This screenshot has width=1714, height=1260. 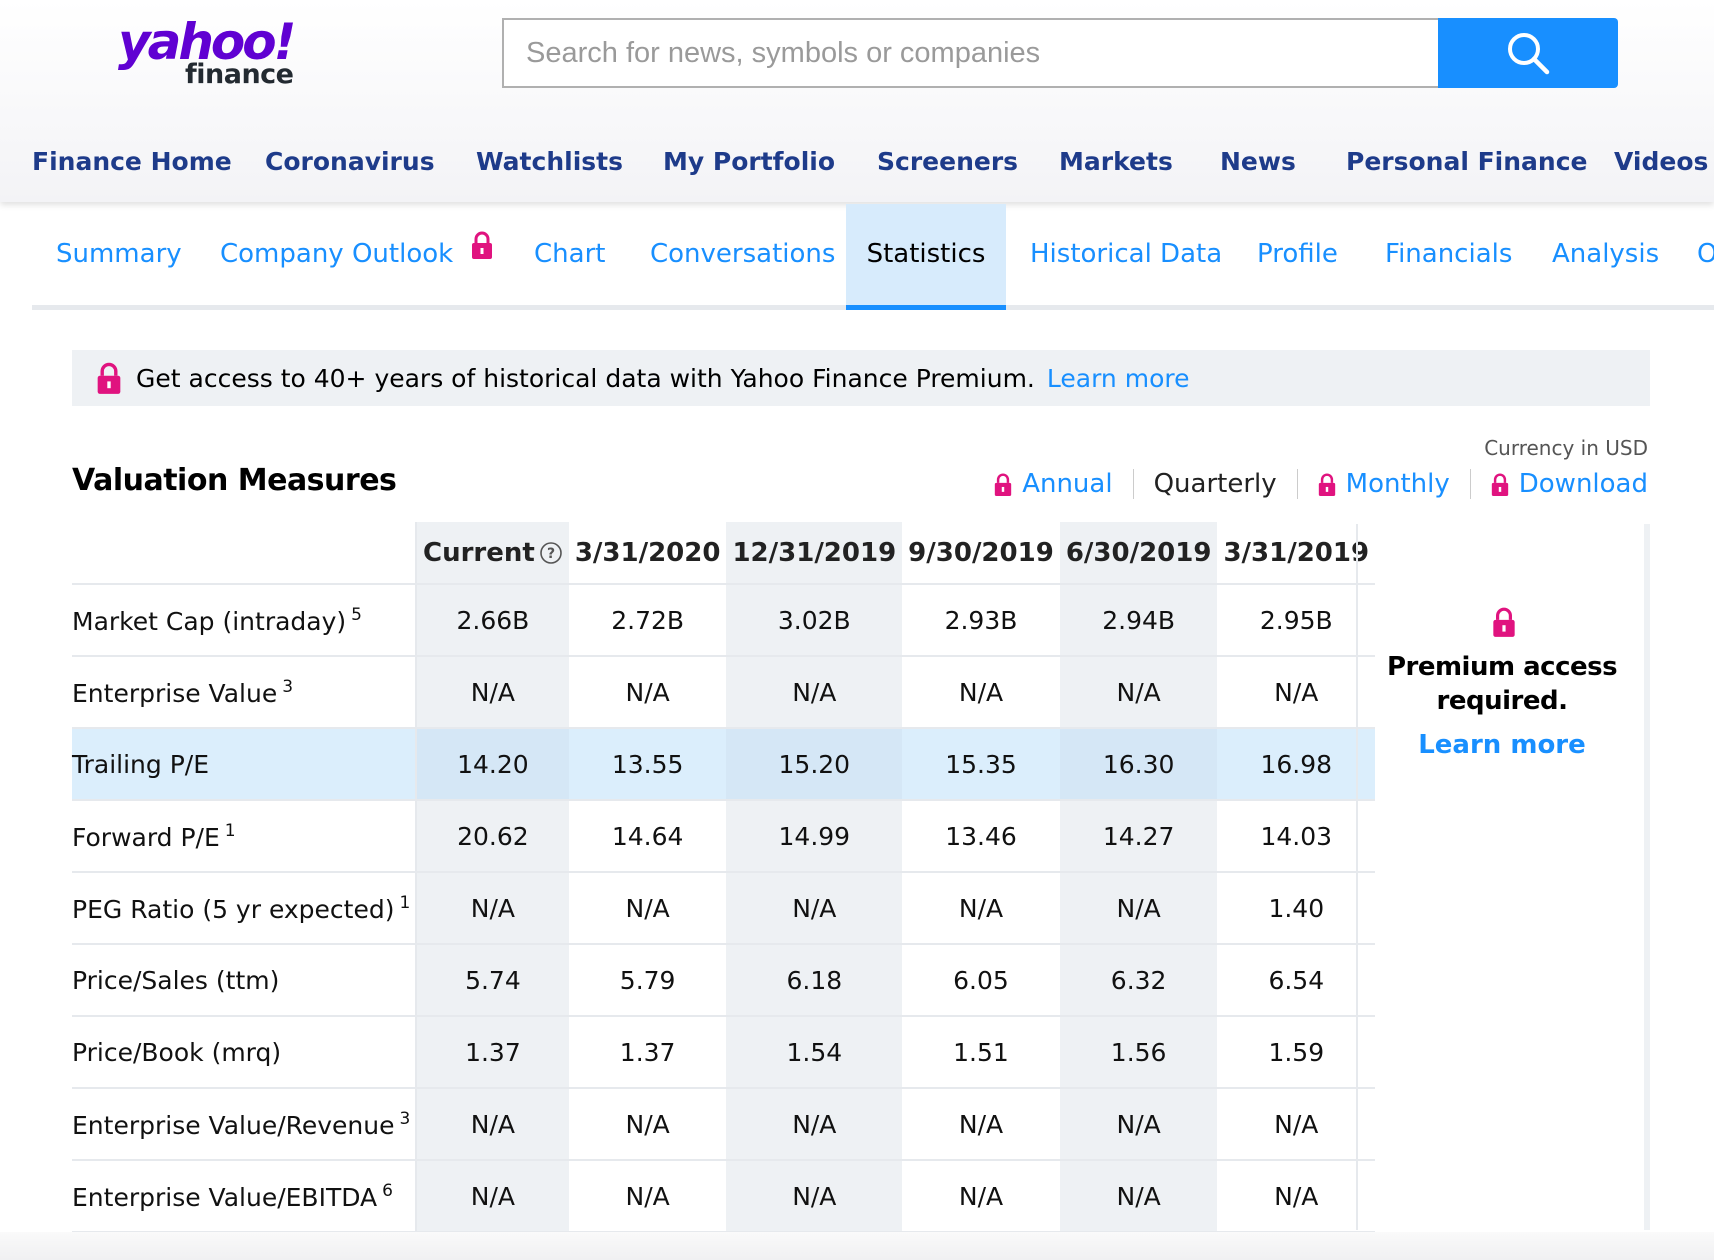 I want to click on yahoo-finance-logo: yahoo! finance, so click(x=218, y=54).